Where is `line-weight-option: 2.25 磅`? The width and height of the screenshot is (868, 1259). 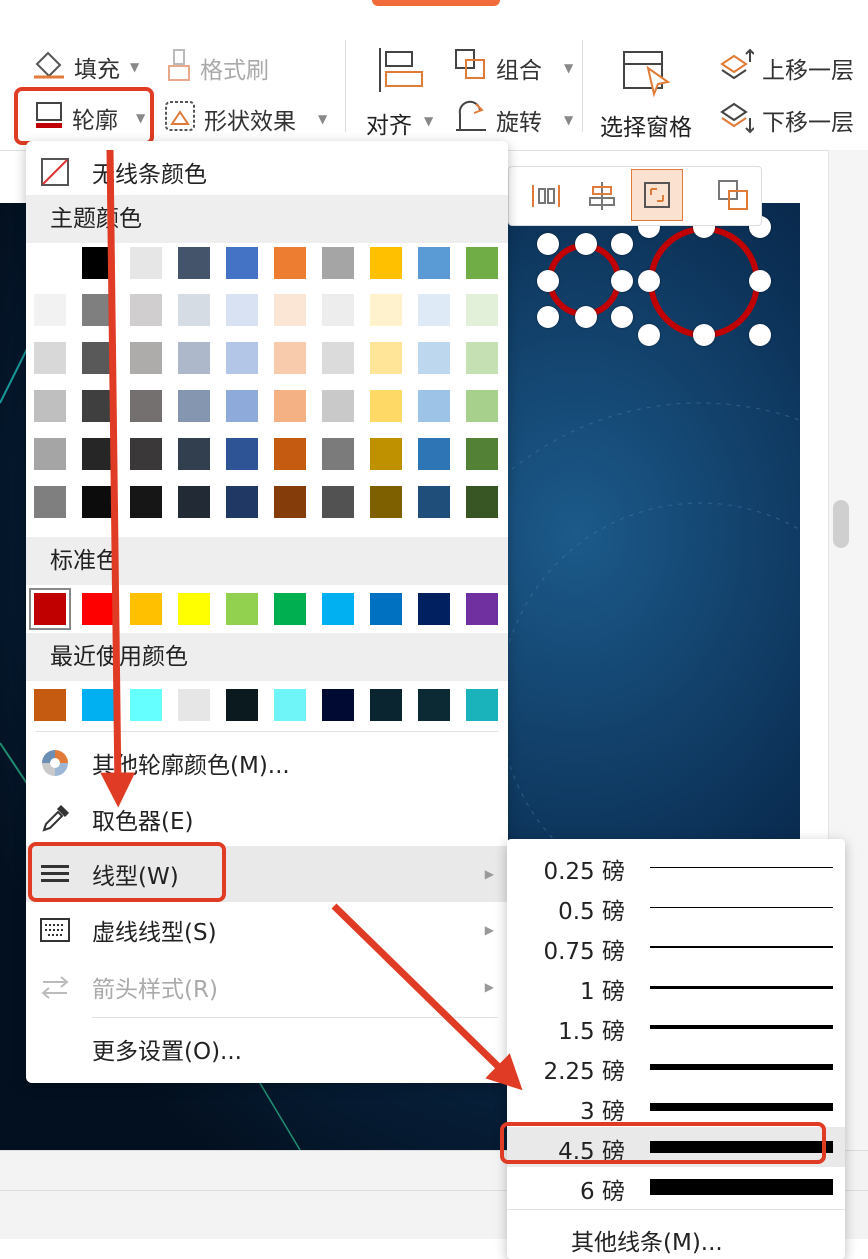 line-weight-option: 2.25 磅 is located at coordinates (676, 1067).